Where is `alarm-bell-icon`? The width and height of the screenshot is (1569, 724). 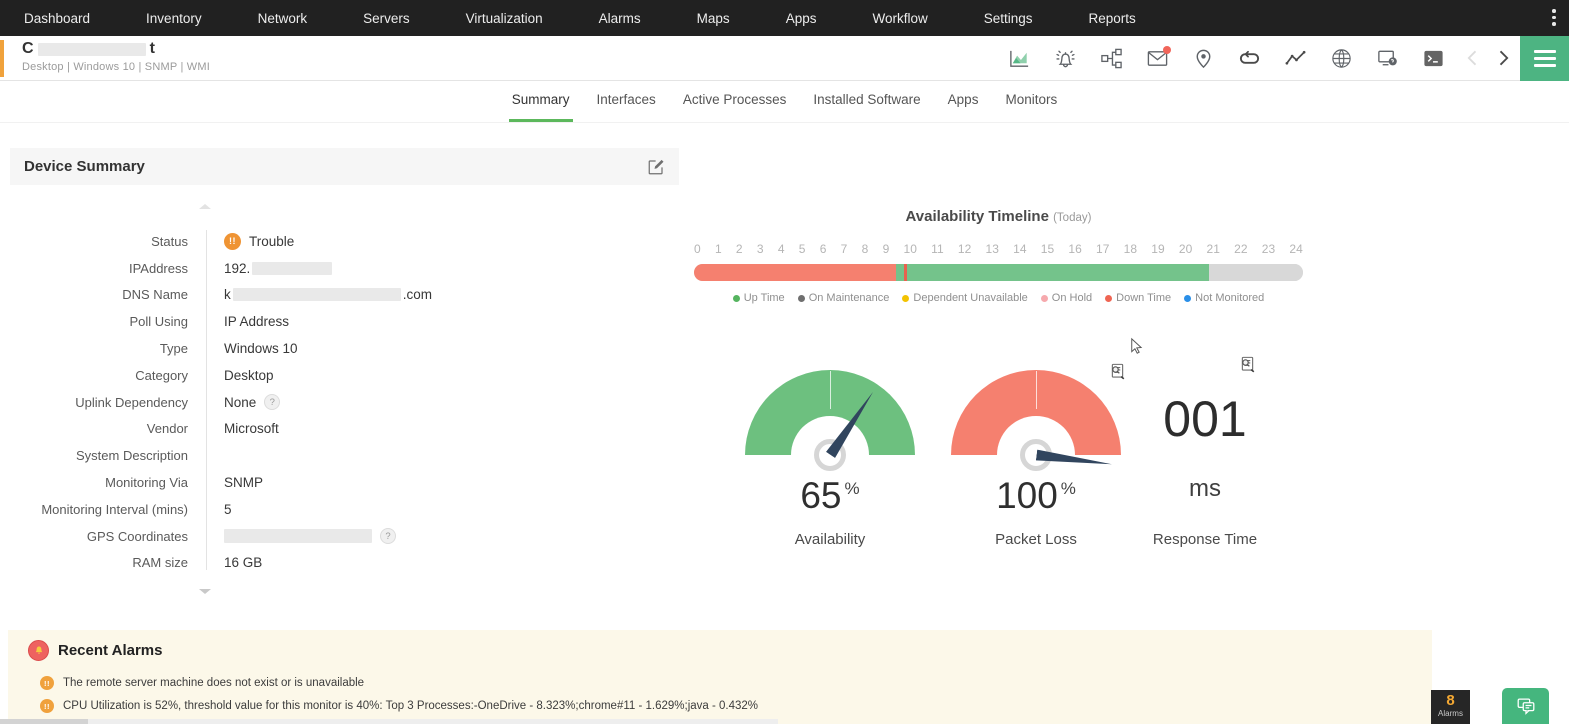
alarm-bell-icon is located at coordinates (1065, 59).